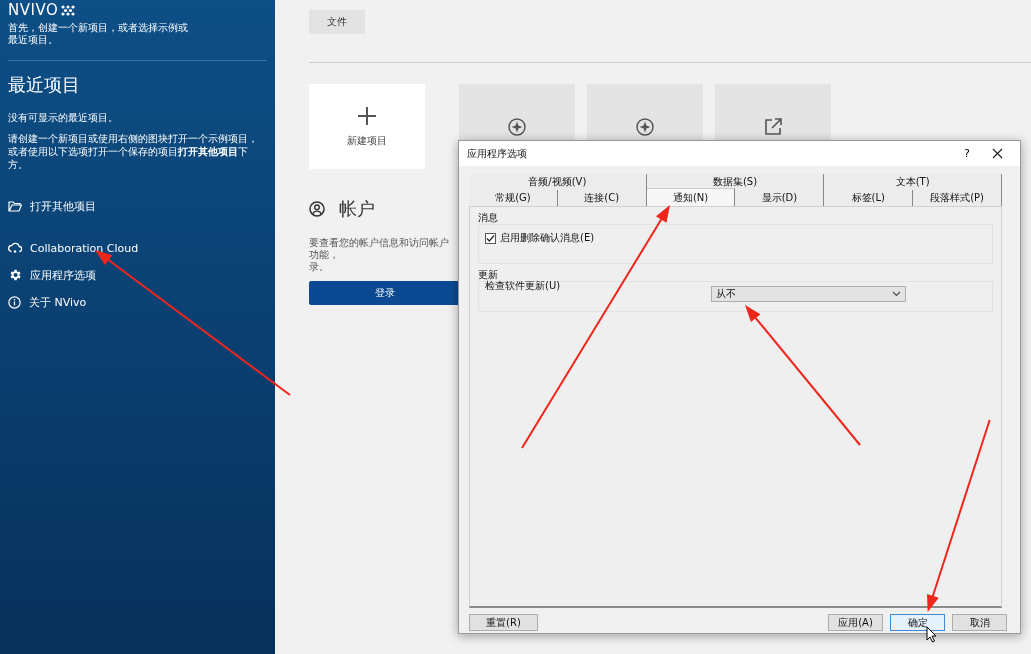 The width and height of the screenshot is (1031, 654). I want to click on sidebar-item: Collaboration Cloud, so click(137, 248).